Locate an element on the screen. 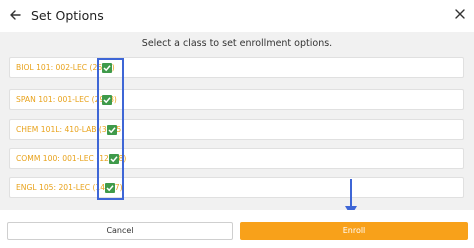 This screenshot has width=474, height=248. class-row: SPAN 101: 001-LEC (2928) is located at coordinates (236, 99).